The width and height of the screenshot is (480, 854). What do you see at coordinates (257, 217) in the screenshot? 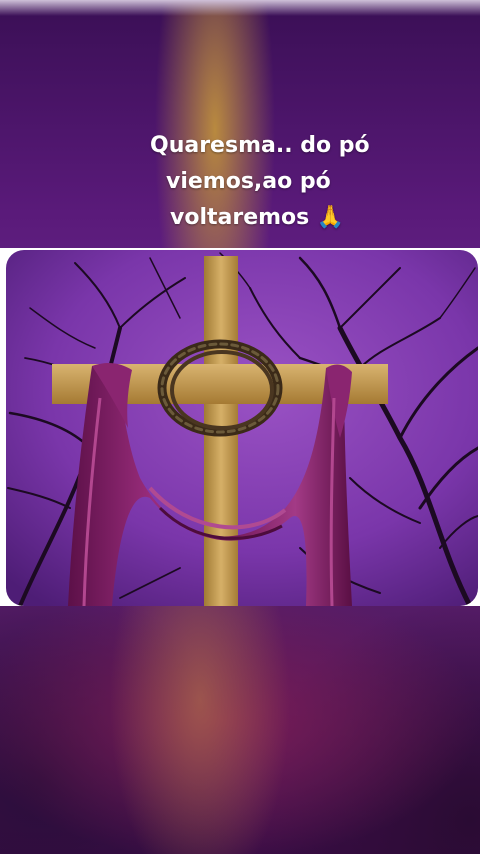
I see `caption-line-3: voltaremos 🙏` at bounding box center [257, 217].